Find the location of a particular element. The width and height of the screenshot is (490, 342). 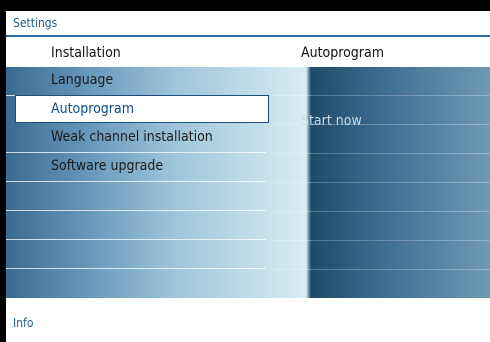

menu-item-label: Software upgrade is located at coordinates (107, 166).